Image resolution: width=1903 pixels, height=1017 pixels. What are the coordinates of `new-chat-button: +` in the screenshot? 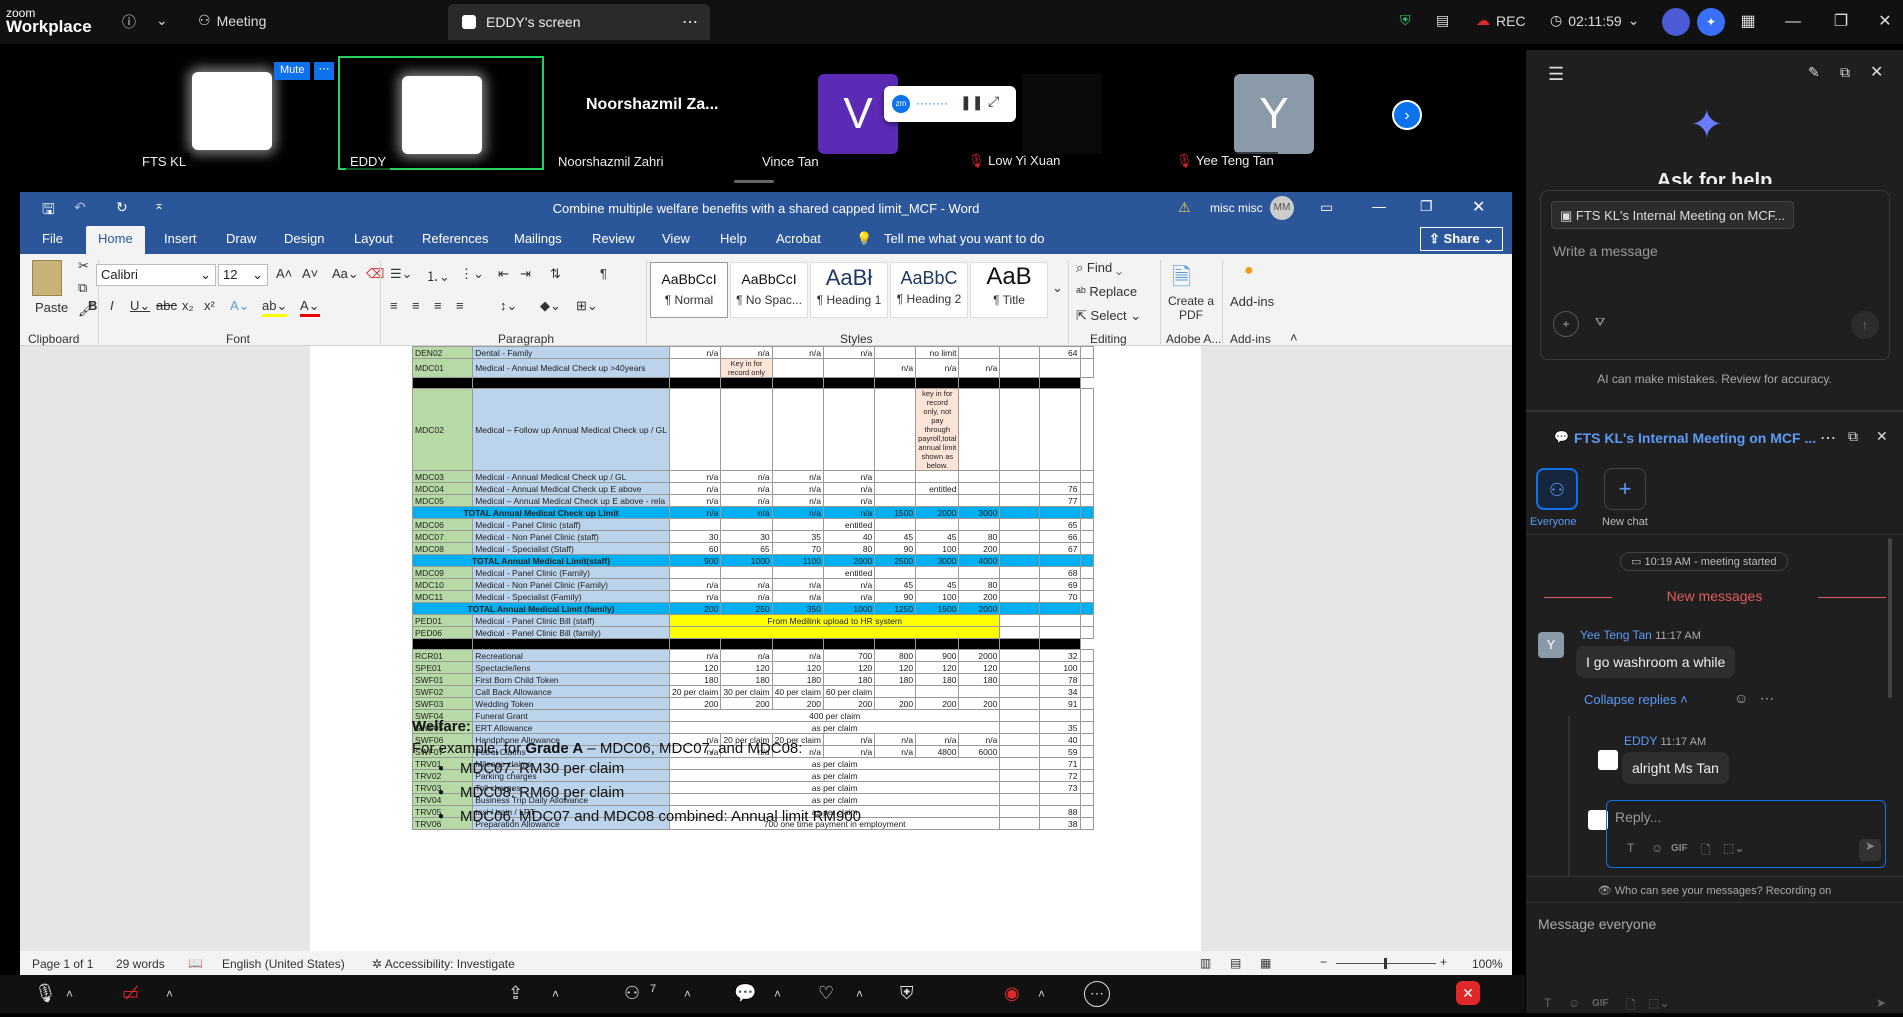 It's located at (1625, 489).